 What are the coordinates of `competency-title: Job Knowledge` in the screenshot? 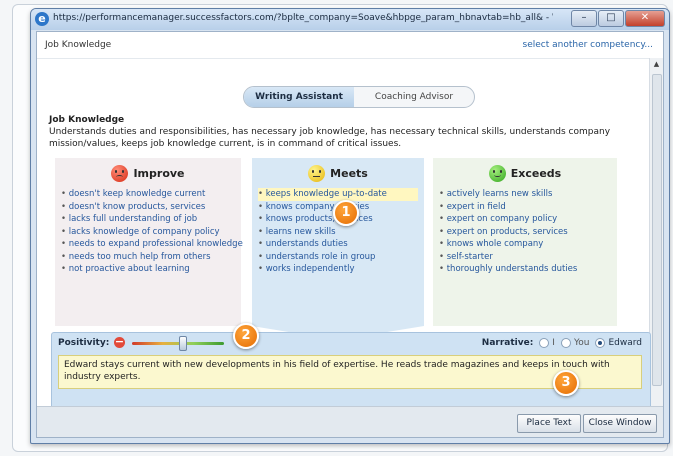 It's located at (87, 120).